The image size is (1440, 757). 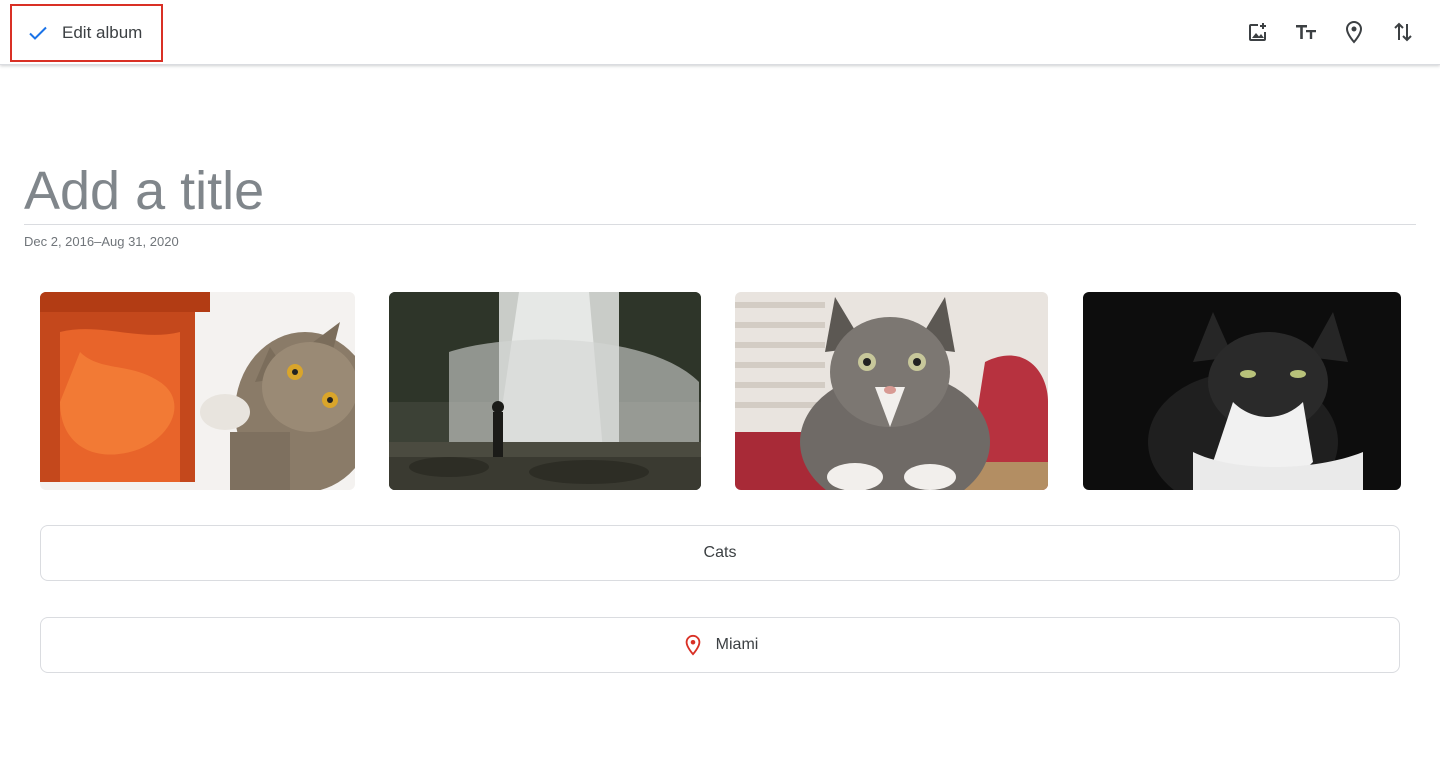 I want to click on add-photo-icon, so click(x=1257, y=32).